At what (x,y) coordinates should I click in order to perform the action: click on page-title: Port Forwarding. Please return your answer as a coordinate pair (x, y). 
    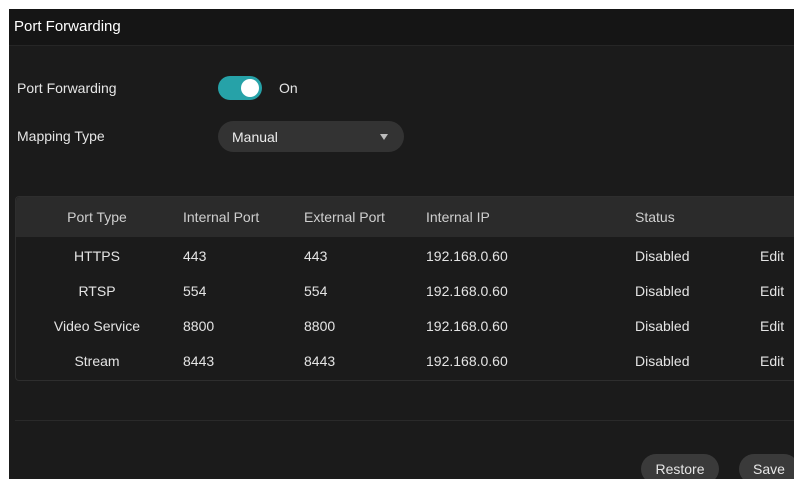
    Looking at the image, I should click on (67, 26).